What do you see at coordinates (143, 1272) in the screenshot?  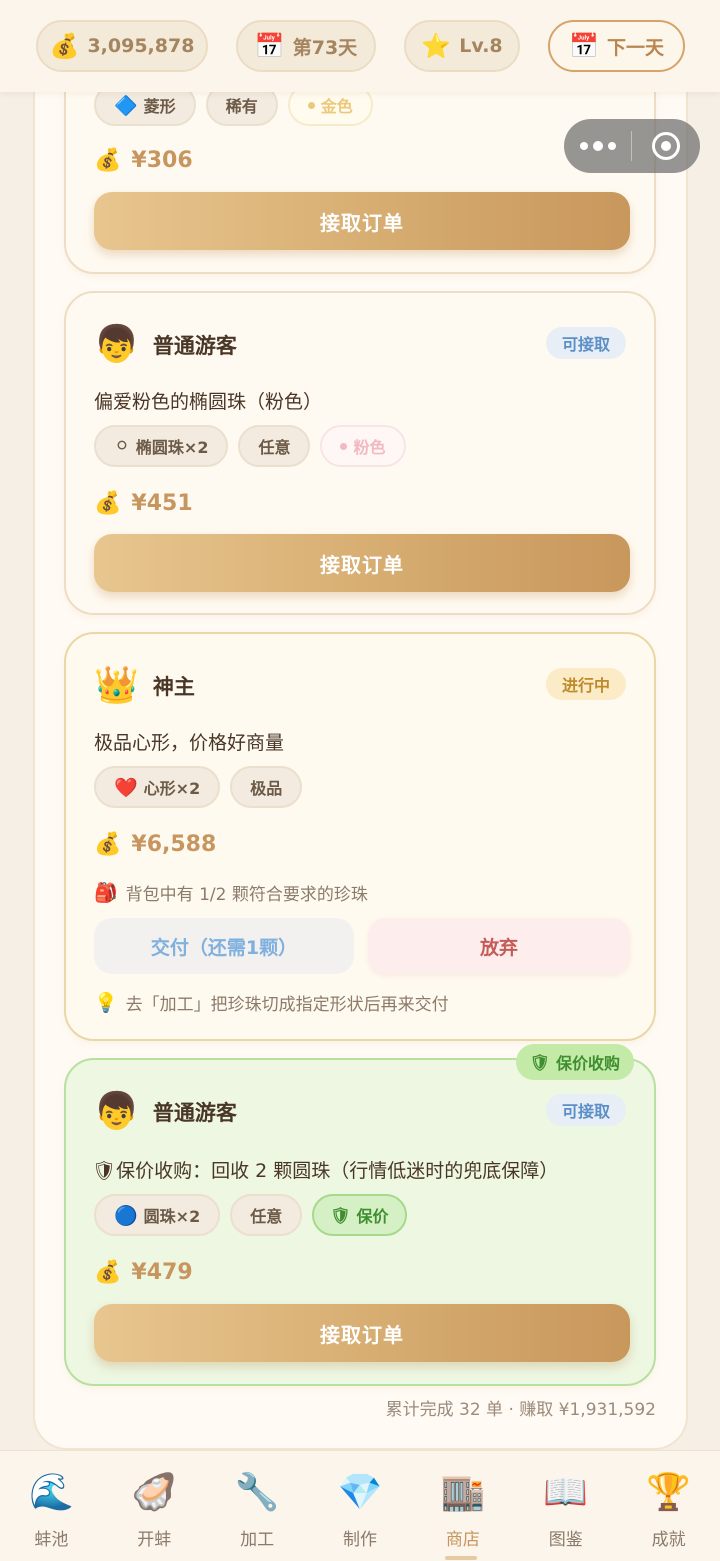 I see `order-price: 💰 ¥479` at bounding box center [143, 1272].